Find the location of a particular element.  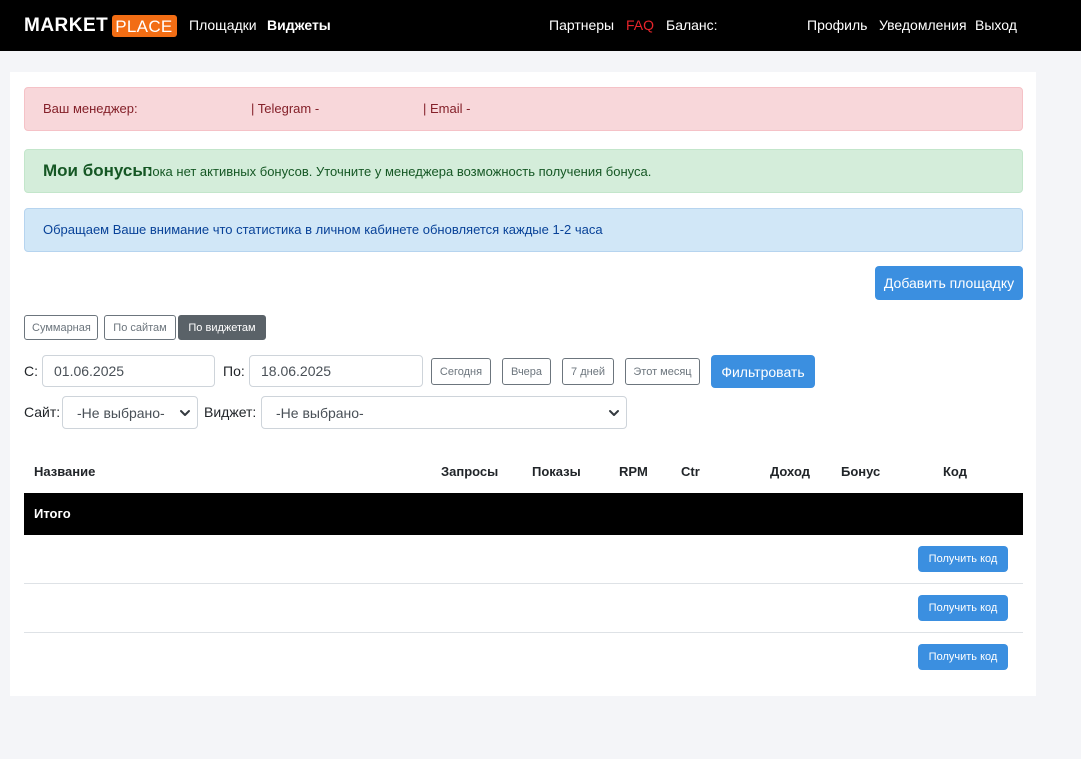

bonus-title: Мои бонусы: is located at coordinates (98, 170).